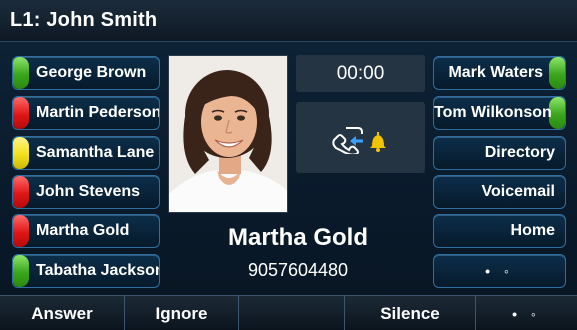  I want to click on line-key-label: Voicemail, so click(518, 191).